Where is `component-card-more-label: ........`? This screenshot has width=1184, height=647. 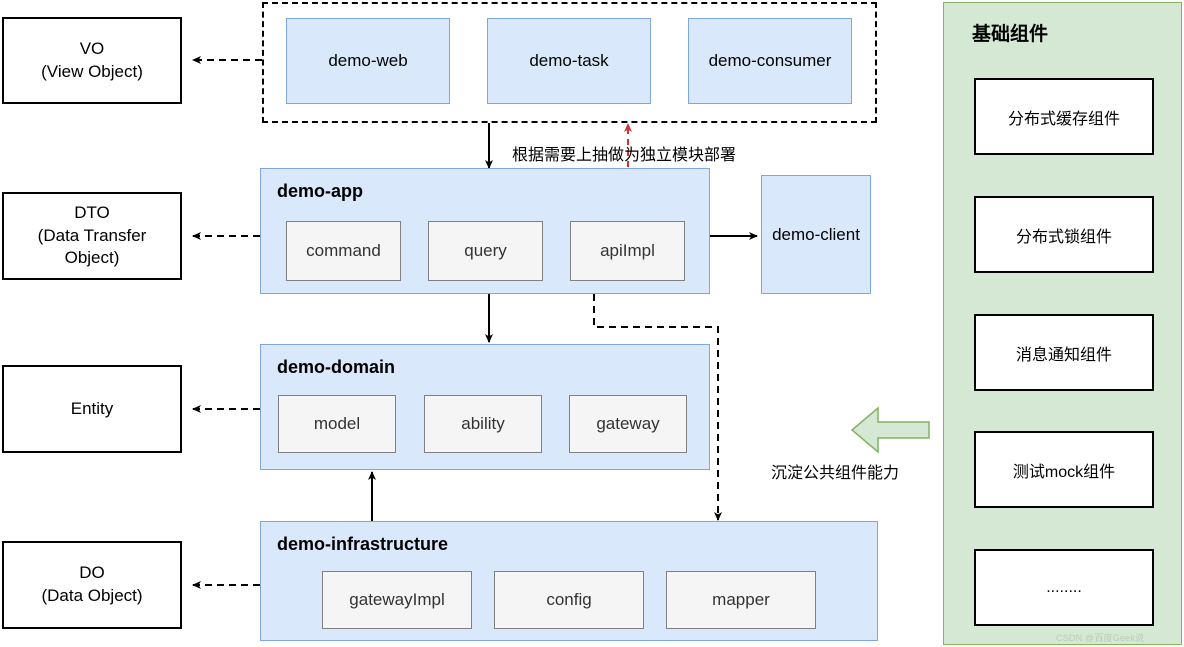 component-card-more-label: ........ is located at coordinates (1064, 587).